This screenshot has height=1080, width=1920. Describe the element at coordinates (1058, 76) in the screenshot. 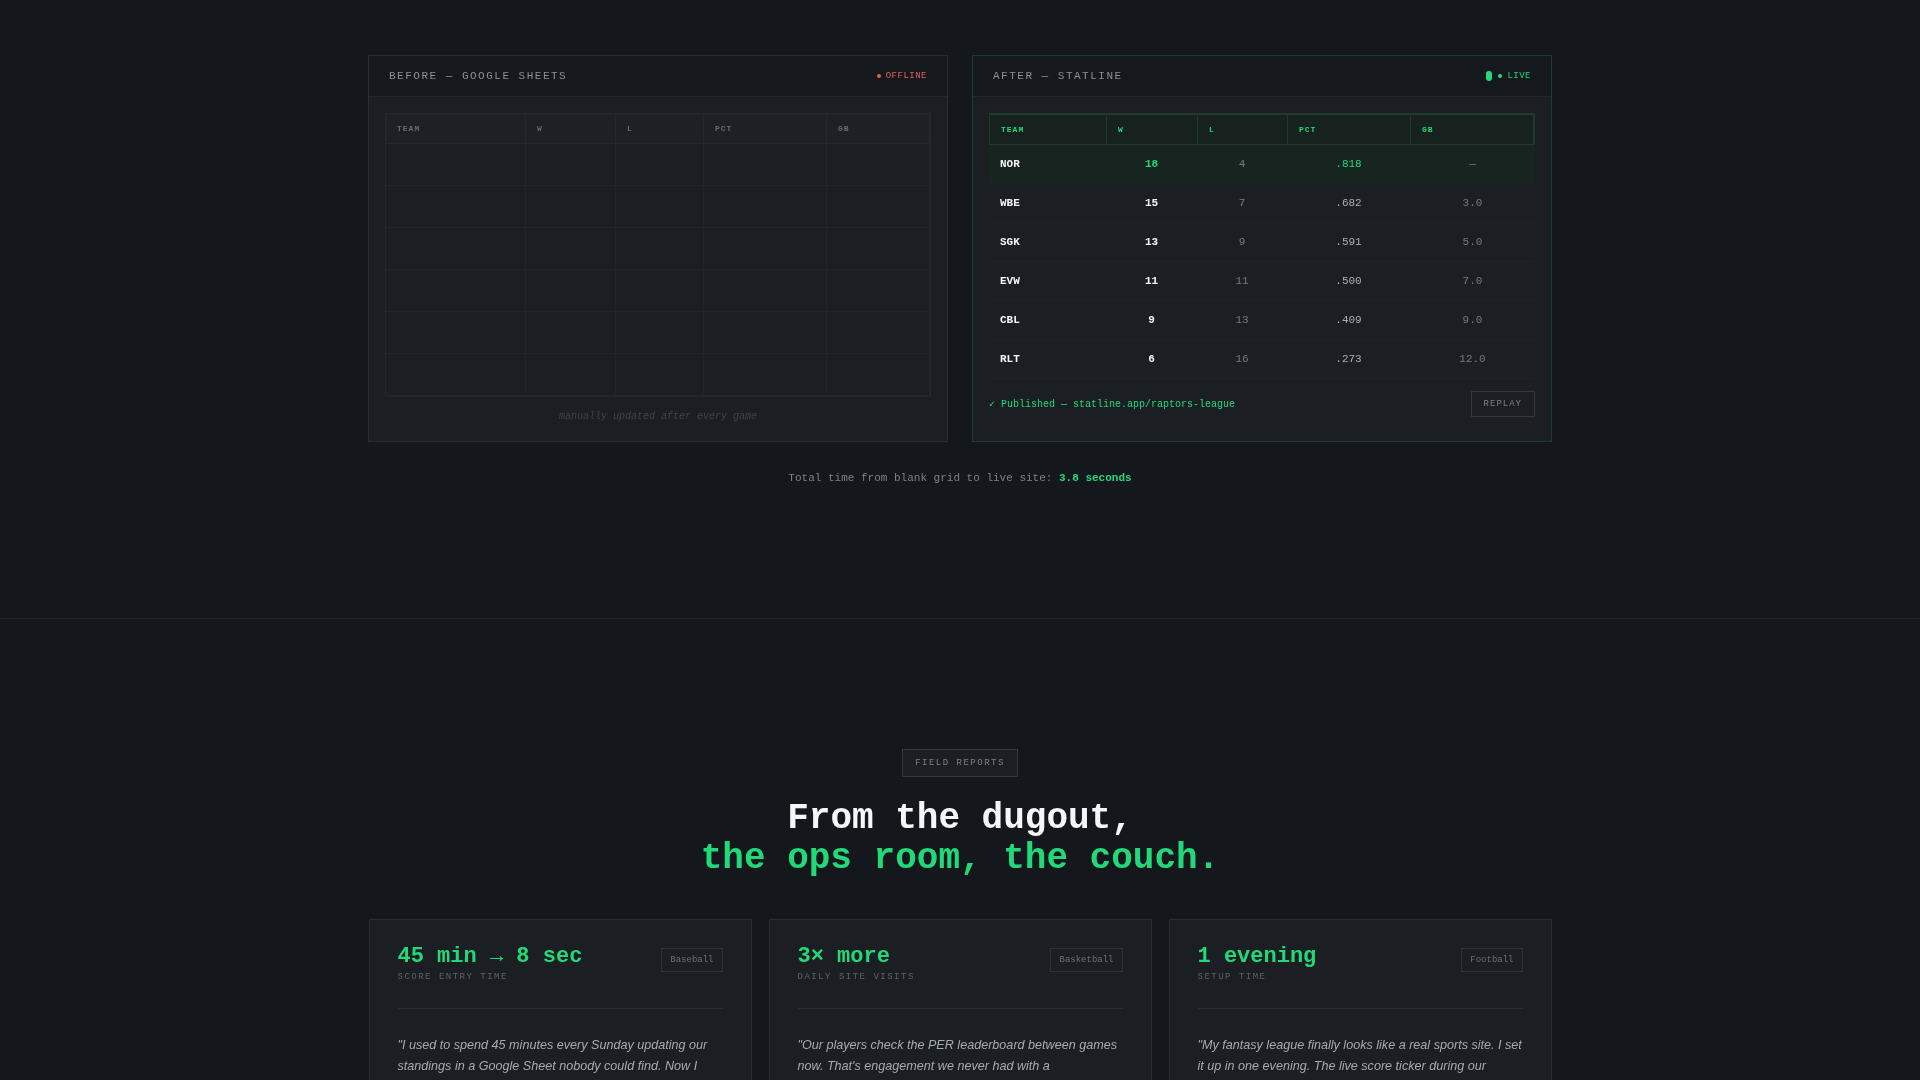

I see `panel-title: AFTER — STATLINE` at that location.